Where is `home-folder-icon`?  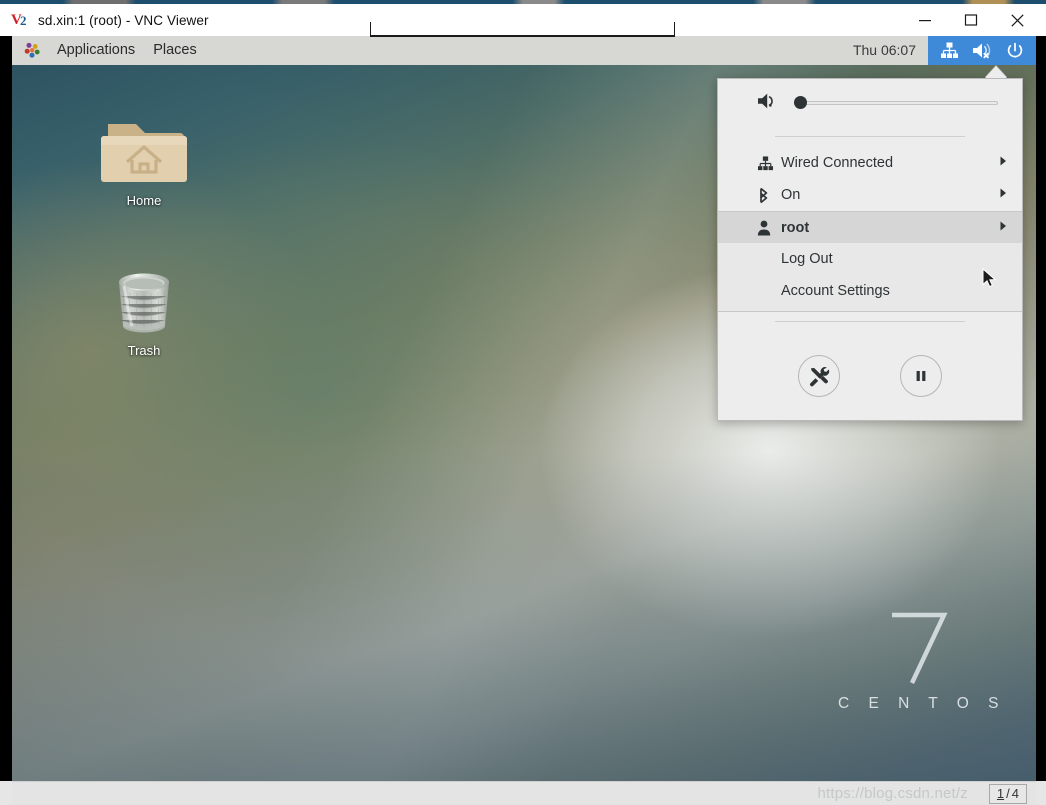 home-folder-icon is located at coordinates (144, 150).